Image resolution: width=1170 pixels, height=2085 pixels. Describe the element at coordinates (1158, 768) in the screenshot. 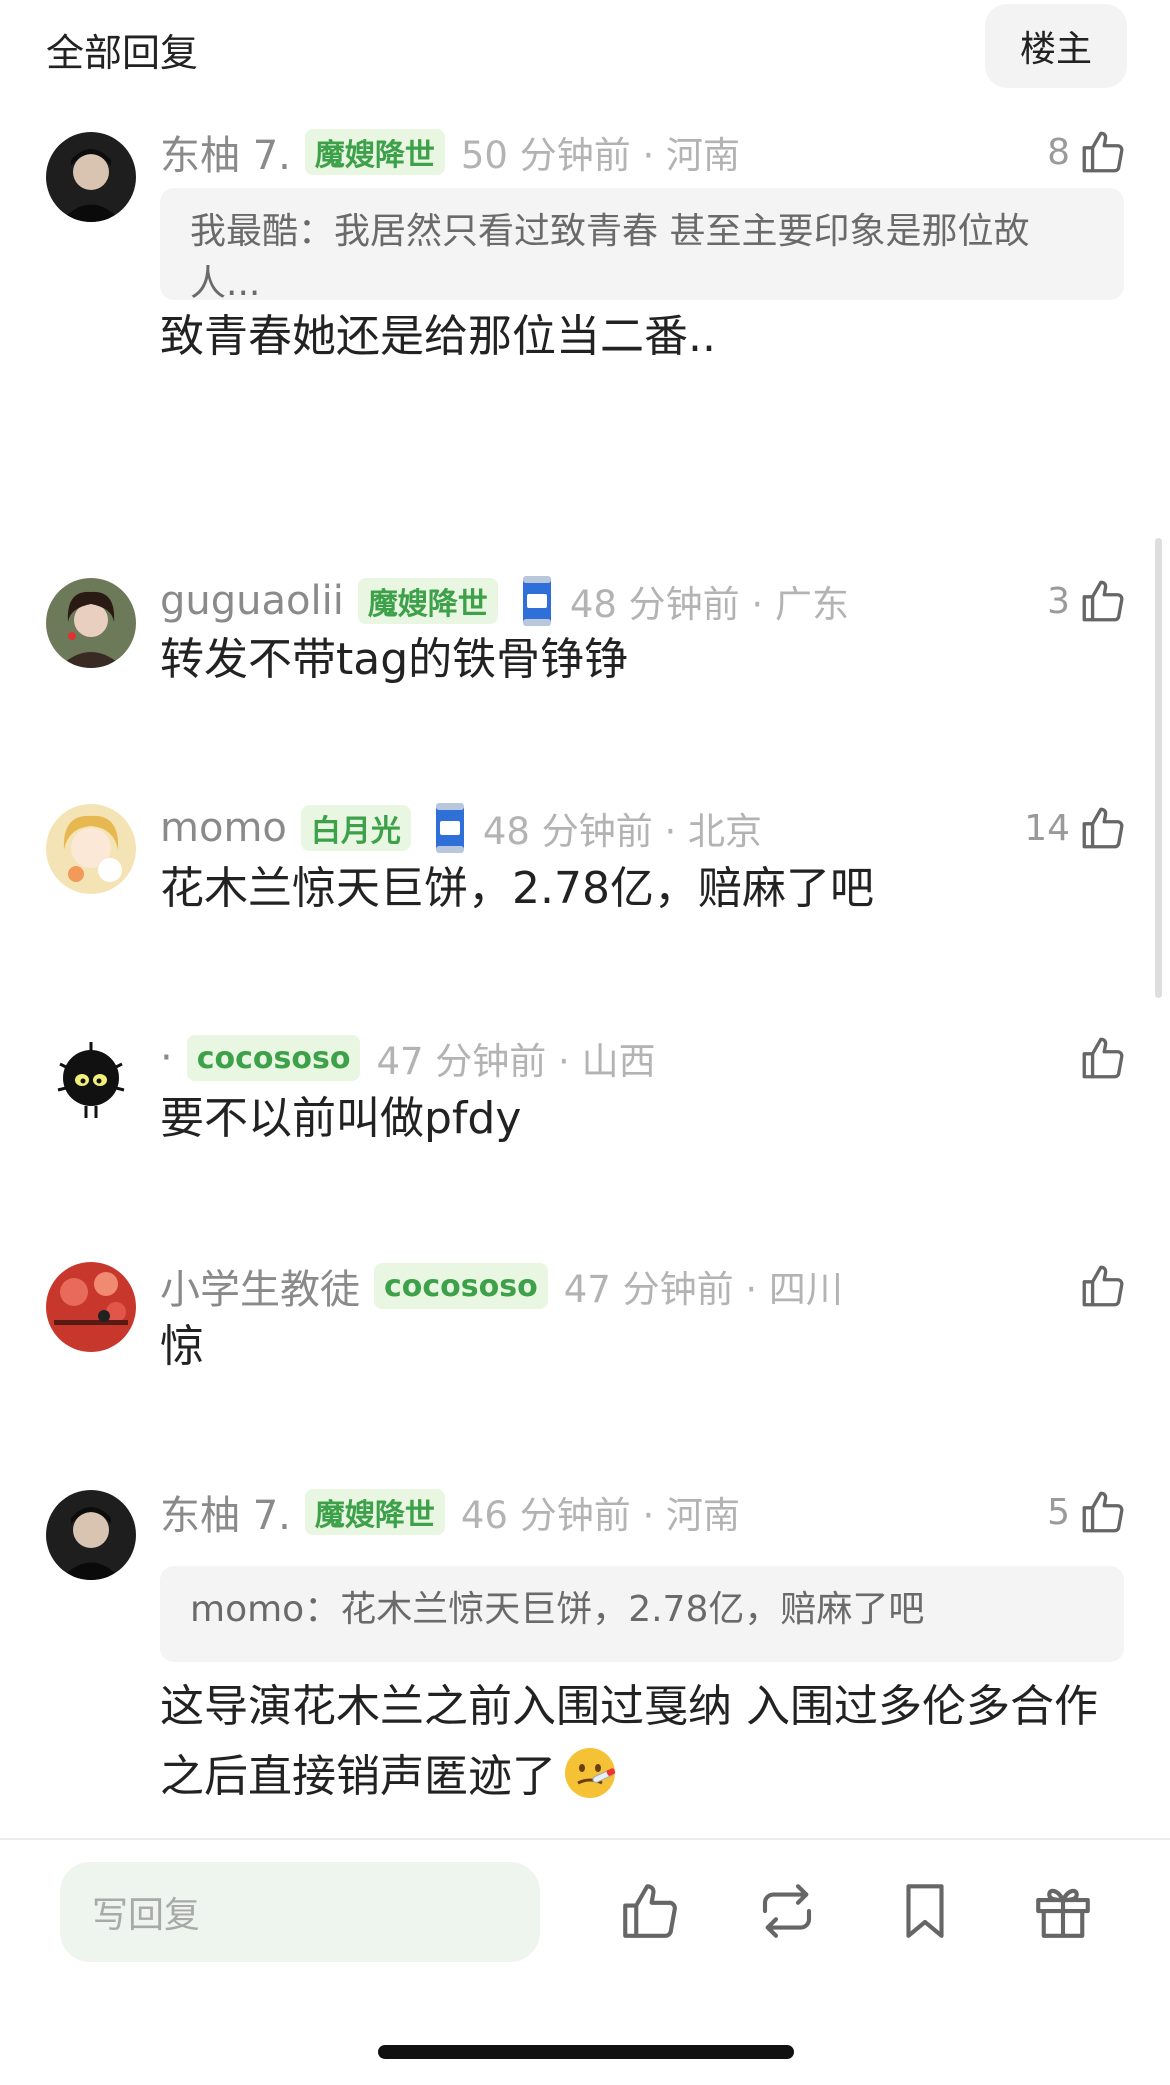

I see `scrollbar` at that location.